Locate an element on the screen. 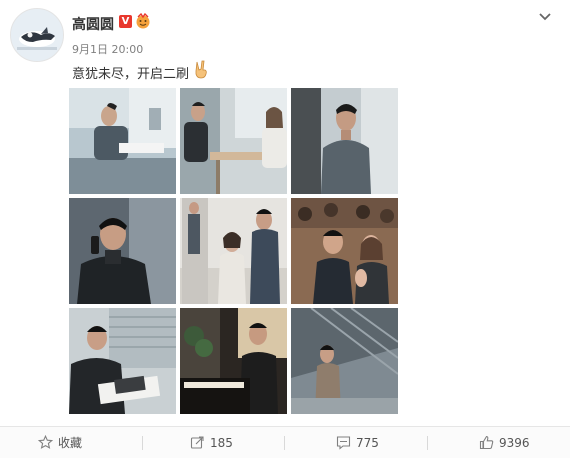 Image resolution: width=570 pixels, height=458 pixels. photo-rooftop-walk is located at coordinates (344, 361).